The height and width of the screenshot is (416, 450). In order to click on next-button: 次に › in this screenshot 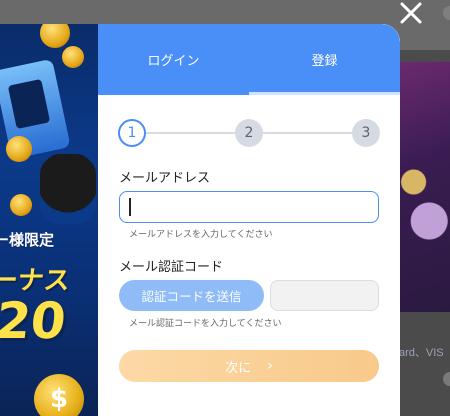, I will do `click(249, 366)`.